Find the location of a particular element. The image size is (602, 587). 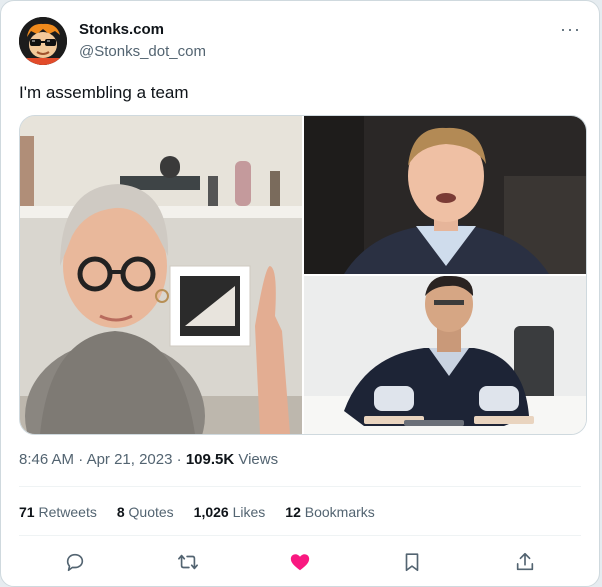

more-options-icon: ··· is located at coordinates (570, 29).